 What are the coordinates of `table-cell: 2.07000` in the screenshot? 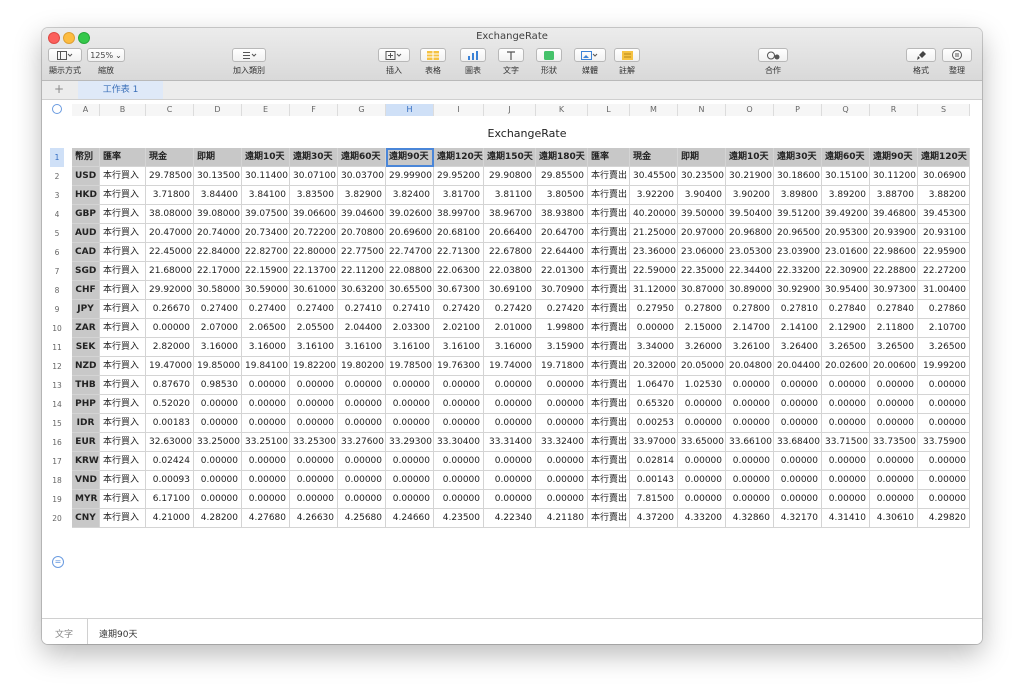 It's located at (218, 328).